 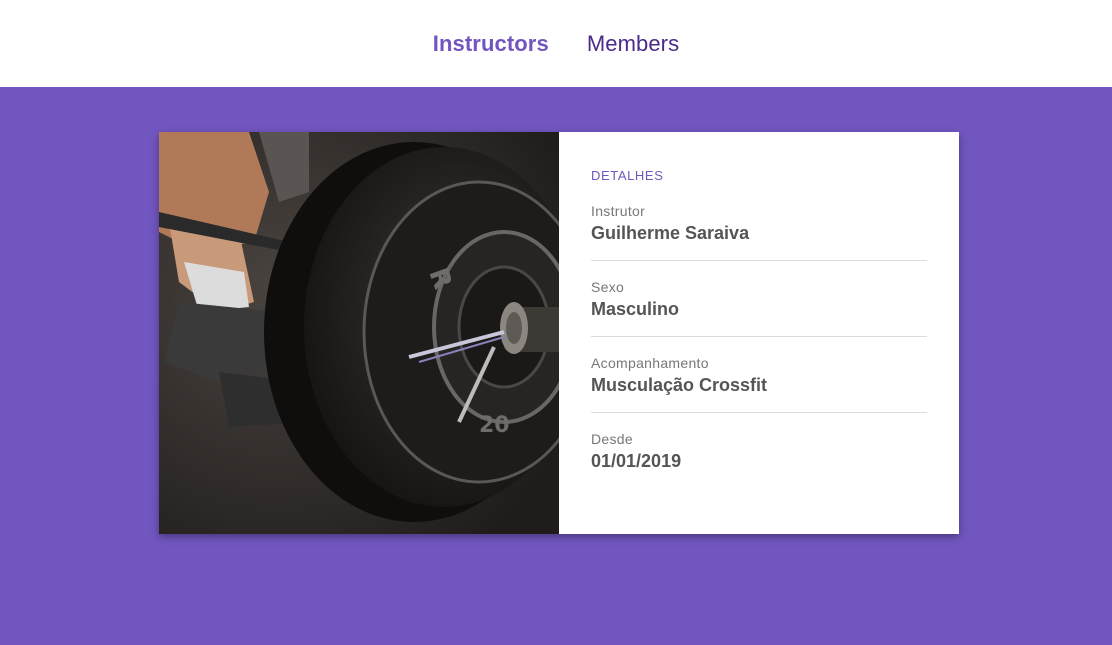 I want to click on top-navigation-bar: Instructors Members, so click(x=556, y=43).